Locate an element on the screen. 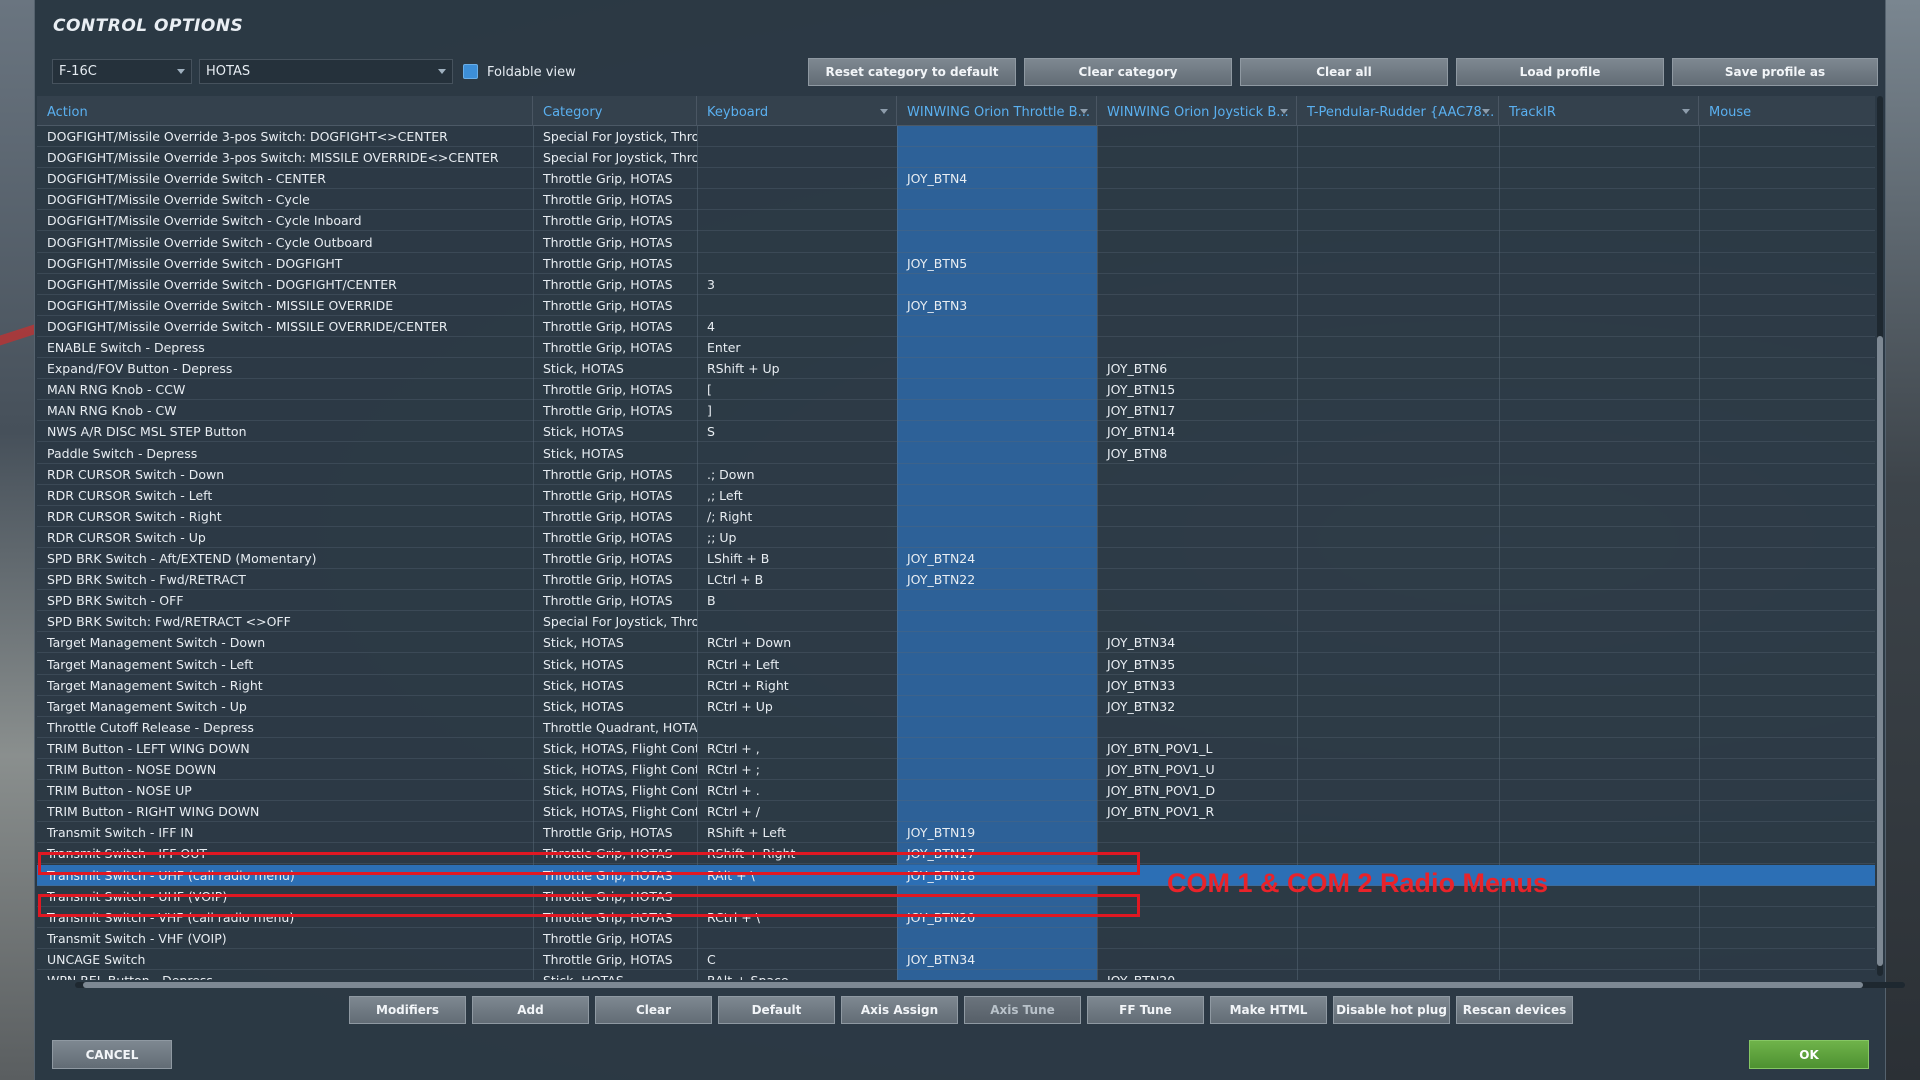 The height and width of the screenshot is (1080, 1920). cell-keyboard: B is located at coordinates (797, 602).